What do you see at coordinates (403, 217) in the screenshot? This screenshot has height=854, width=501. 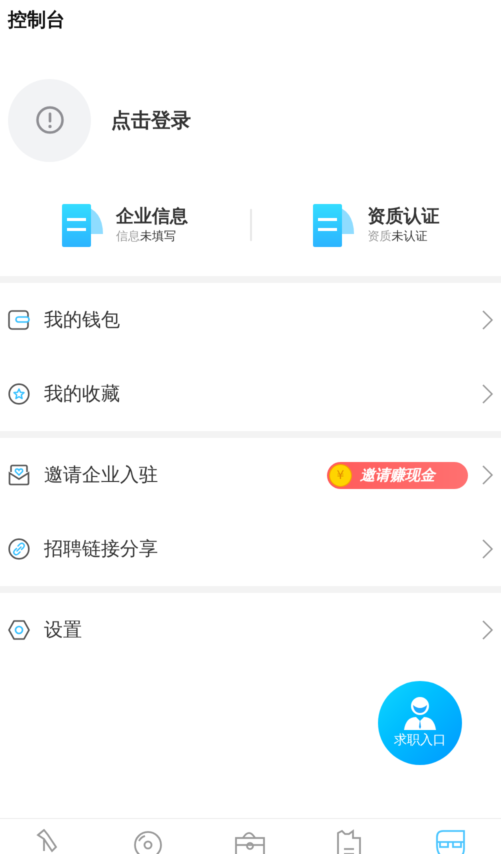 I see `card-title: 资质认证` at bounding box center [403, 217].